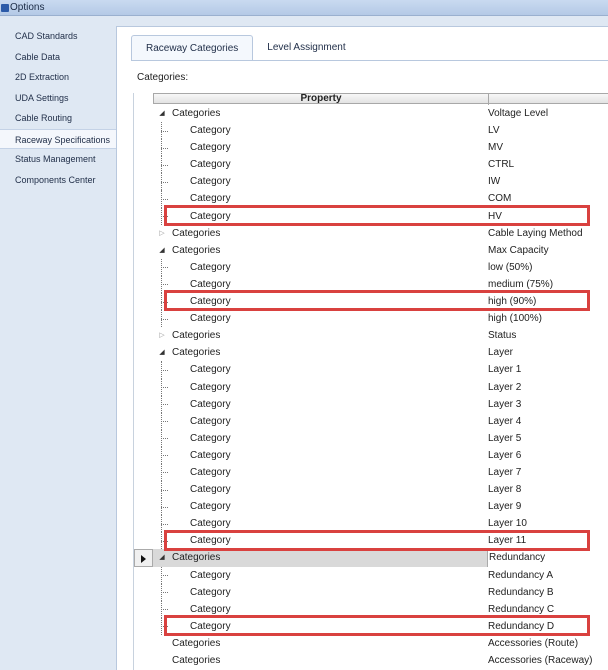 This screenshot has height=670, width=608. I want to click on grid-row: Category Layer 5, so click(371, 438).